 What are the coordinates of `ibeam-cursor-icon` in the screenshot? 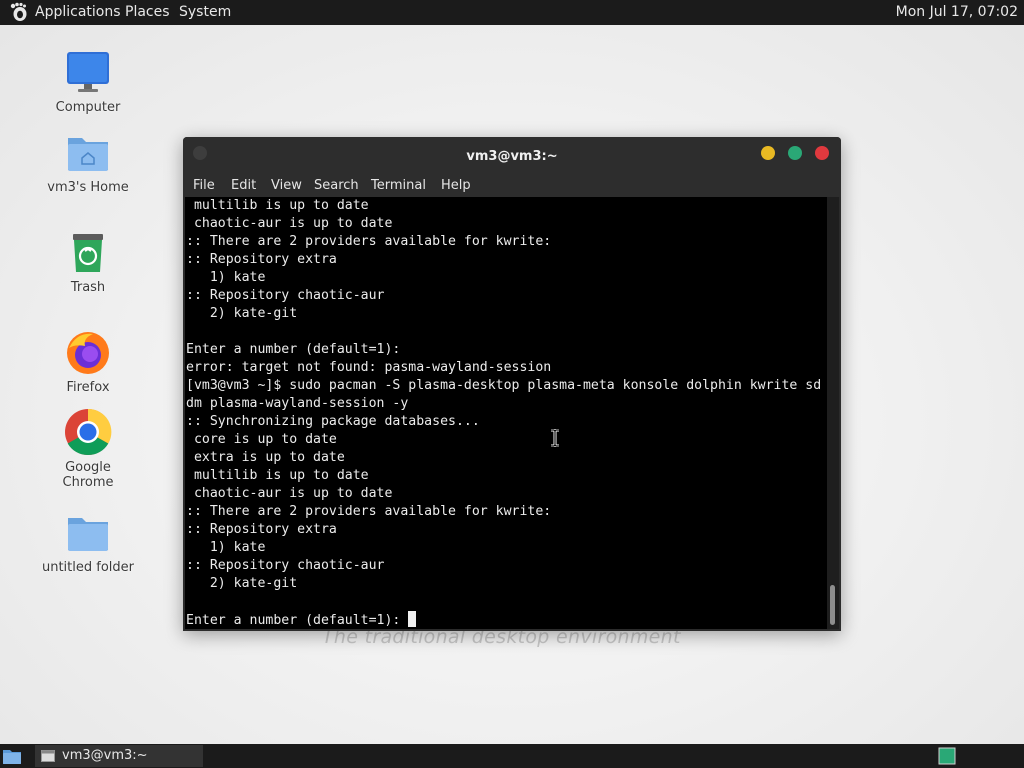 It's located at (555, 438).